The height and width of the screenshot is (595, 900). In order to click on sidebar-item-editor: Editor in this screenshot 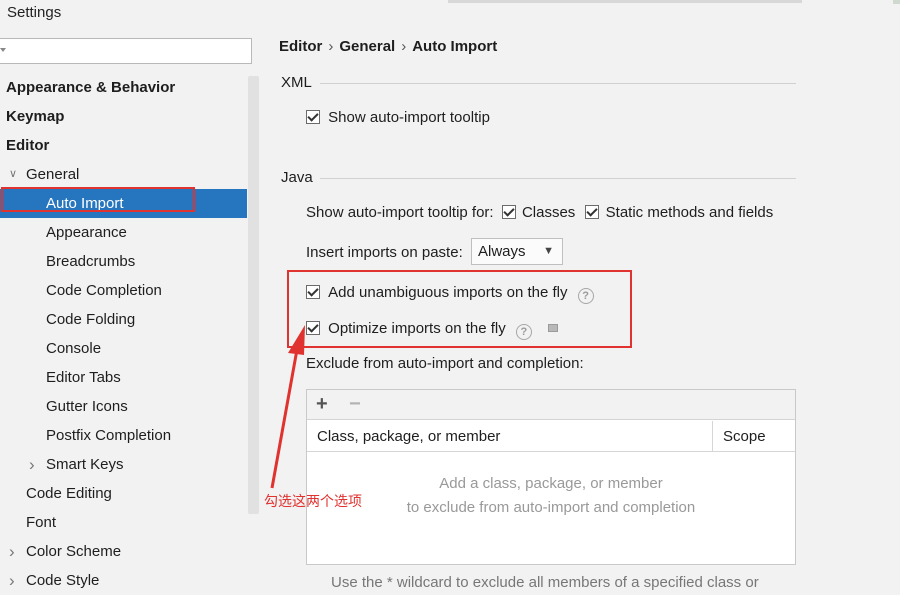, I will do `click(123, 145)`.